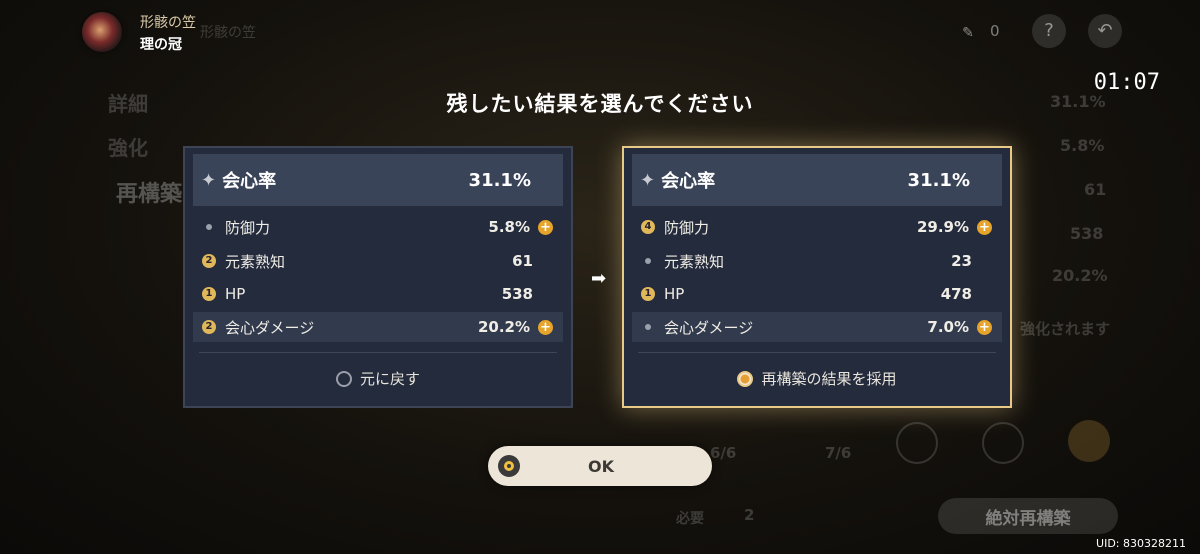 Image resolution: width=1200 pixels, height=554 pixels. Describe the element at coordinates (948, 327) in the screenshot. I see `sub-stat-value: 7.0%` at that location.